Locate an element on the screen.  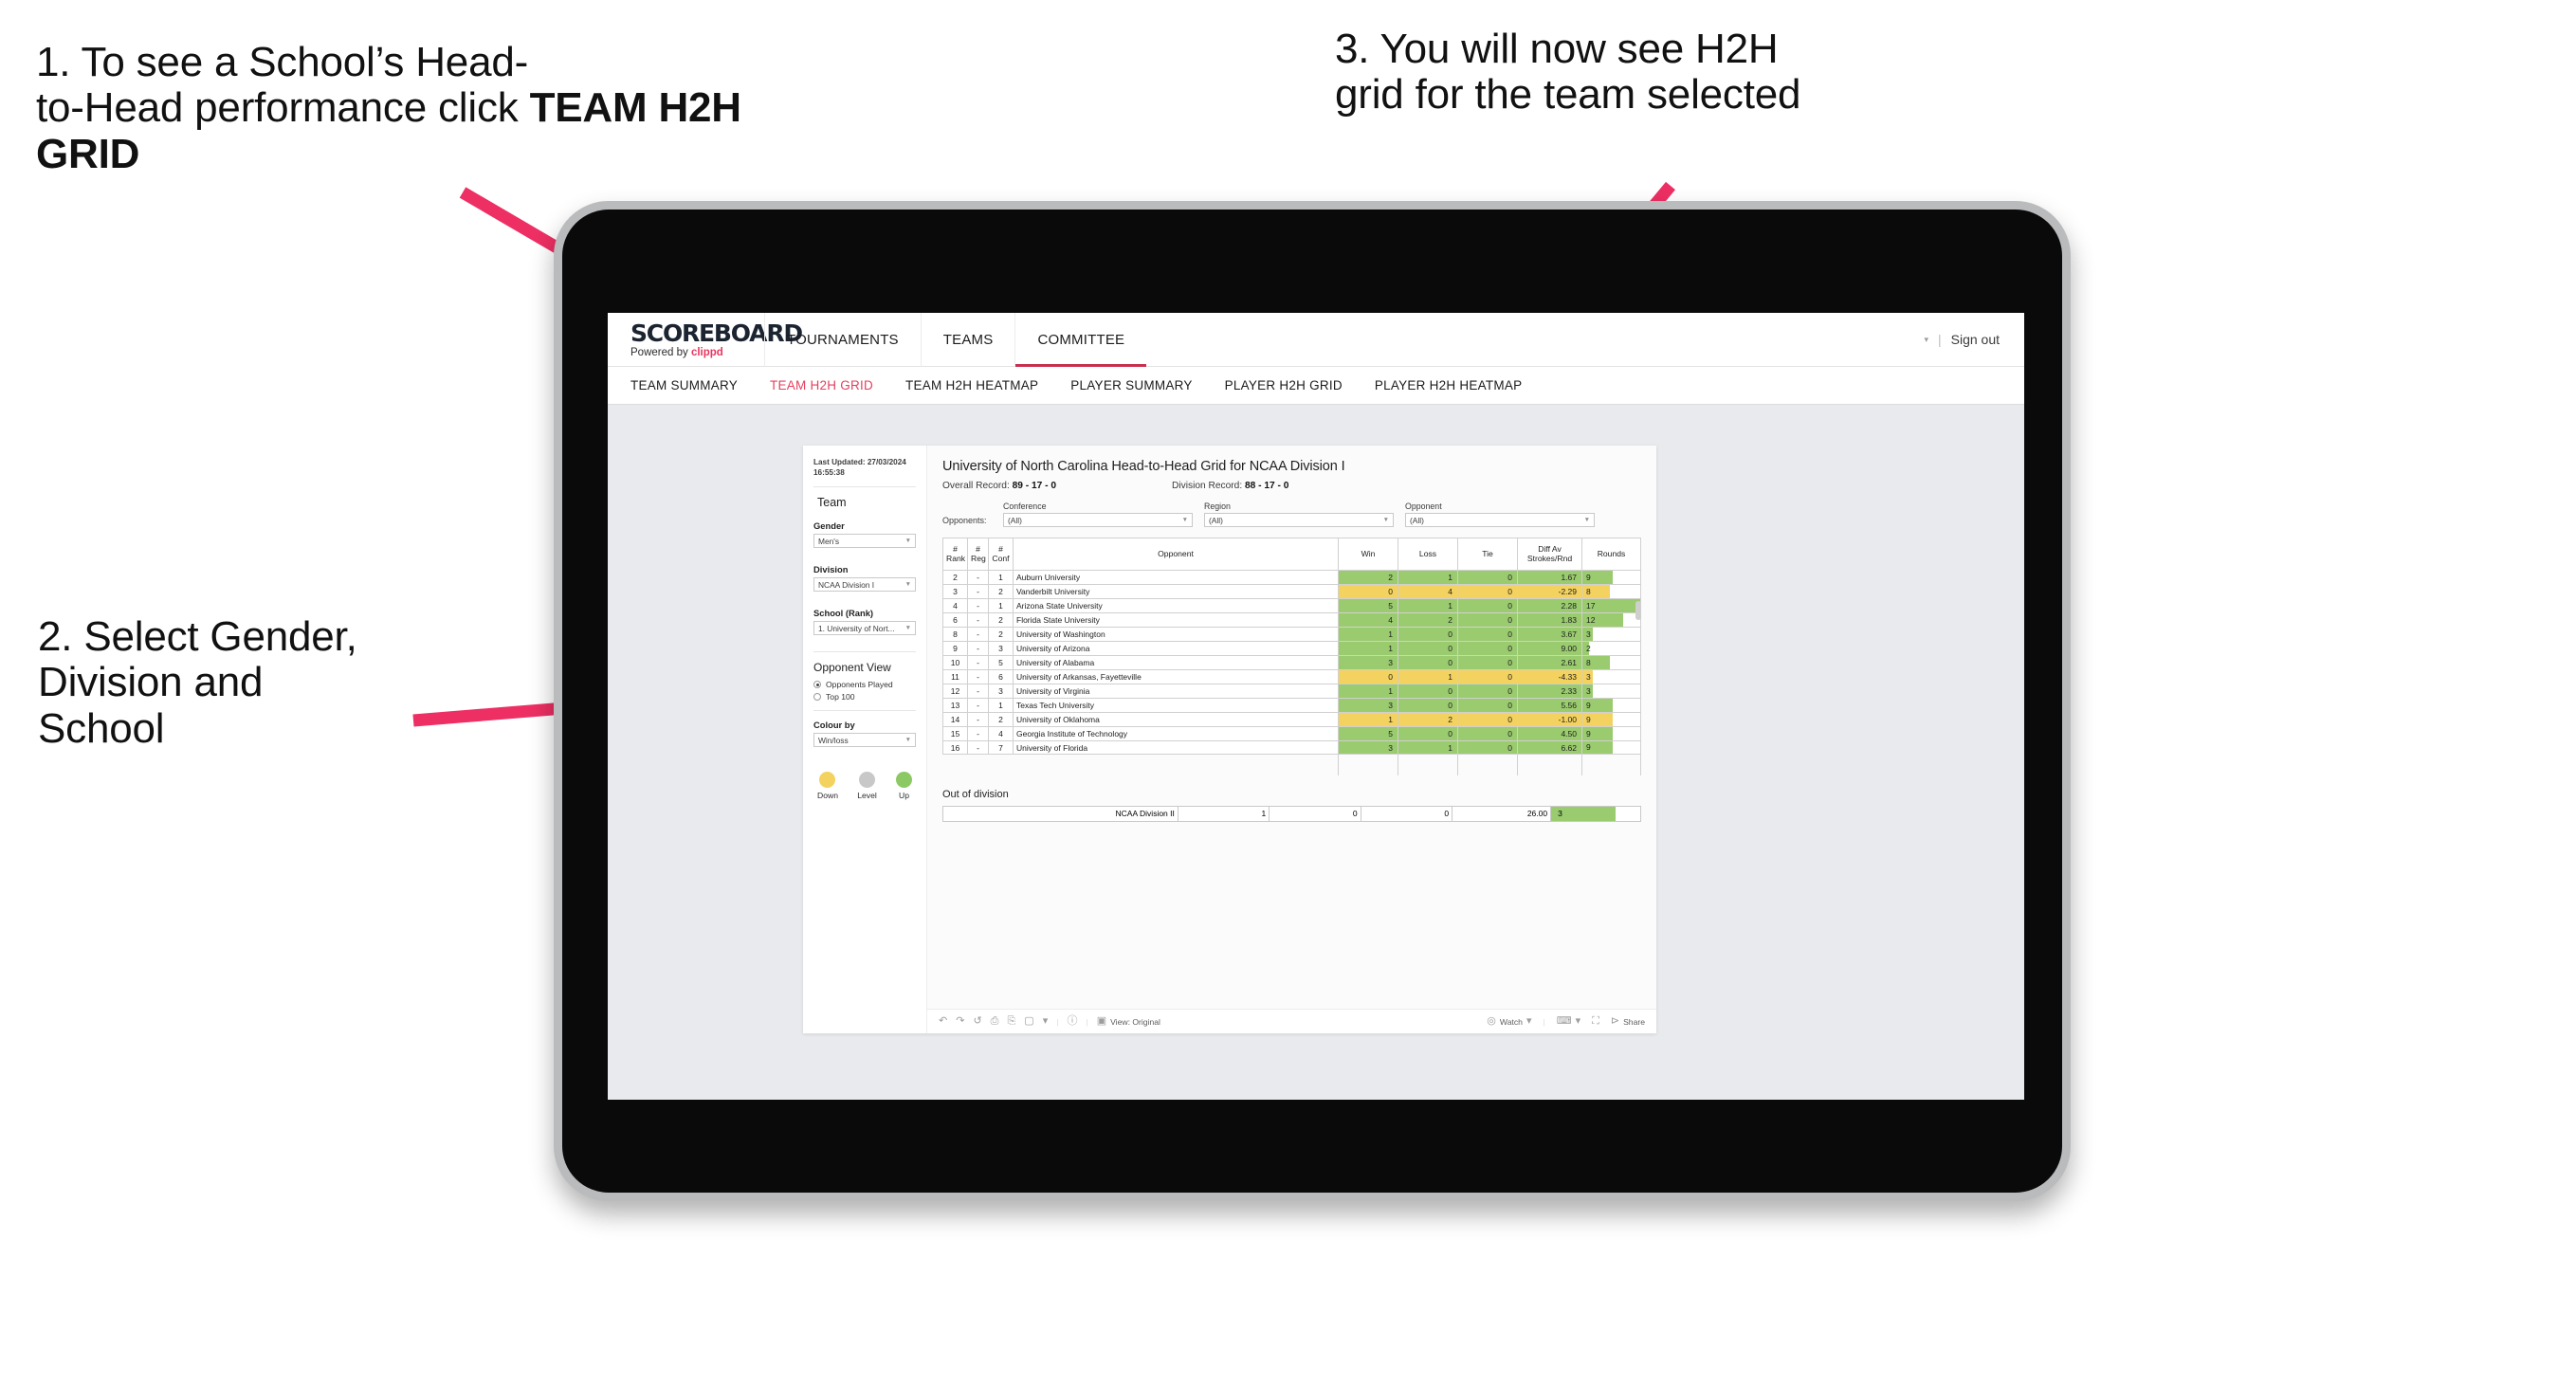
table-scrollbar is located at coordinates (1638, 610).